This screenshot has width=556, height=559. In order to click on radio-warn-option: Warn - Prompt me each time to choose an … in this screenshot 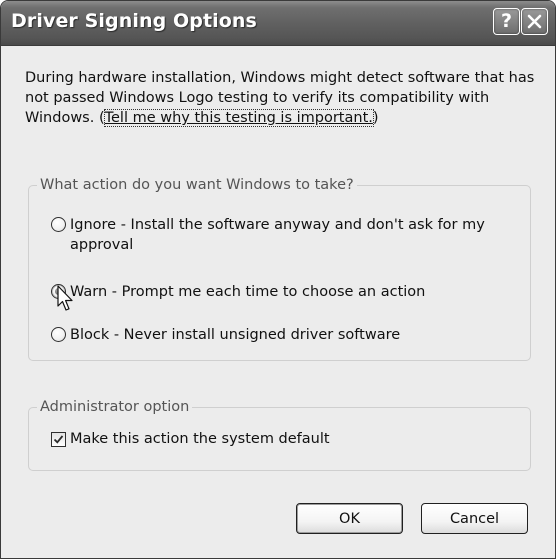, I will do `click(281, 292)`.